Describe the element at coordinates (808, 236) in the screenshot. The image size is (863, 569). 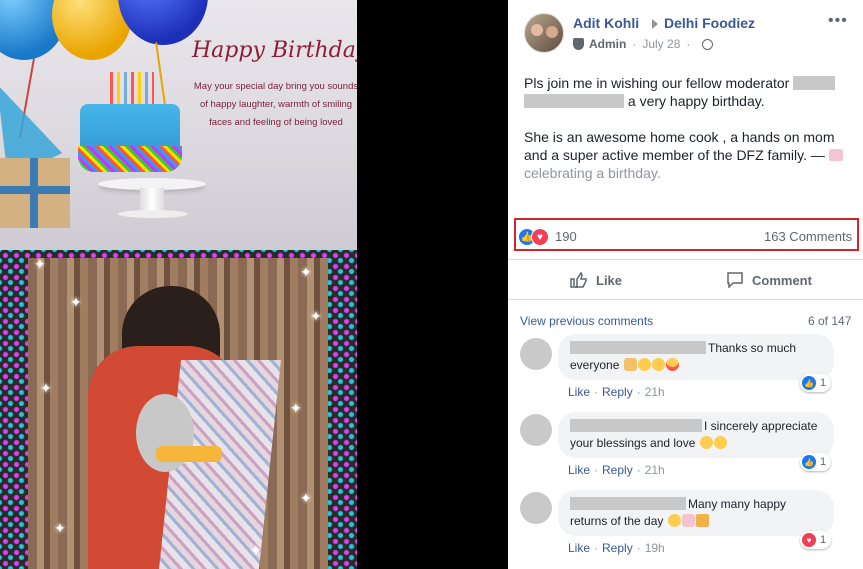
I see `comments-count: 163 Comments` at that location.